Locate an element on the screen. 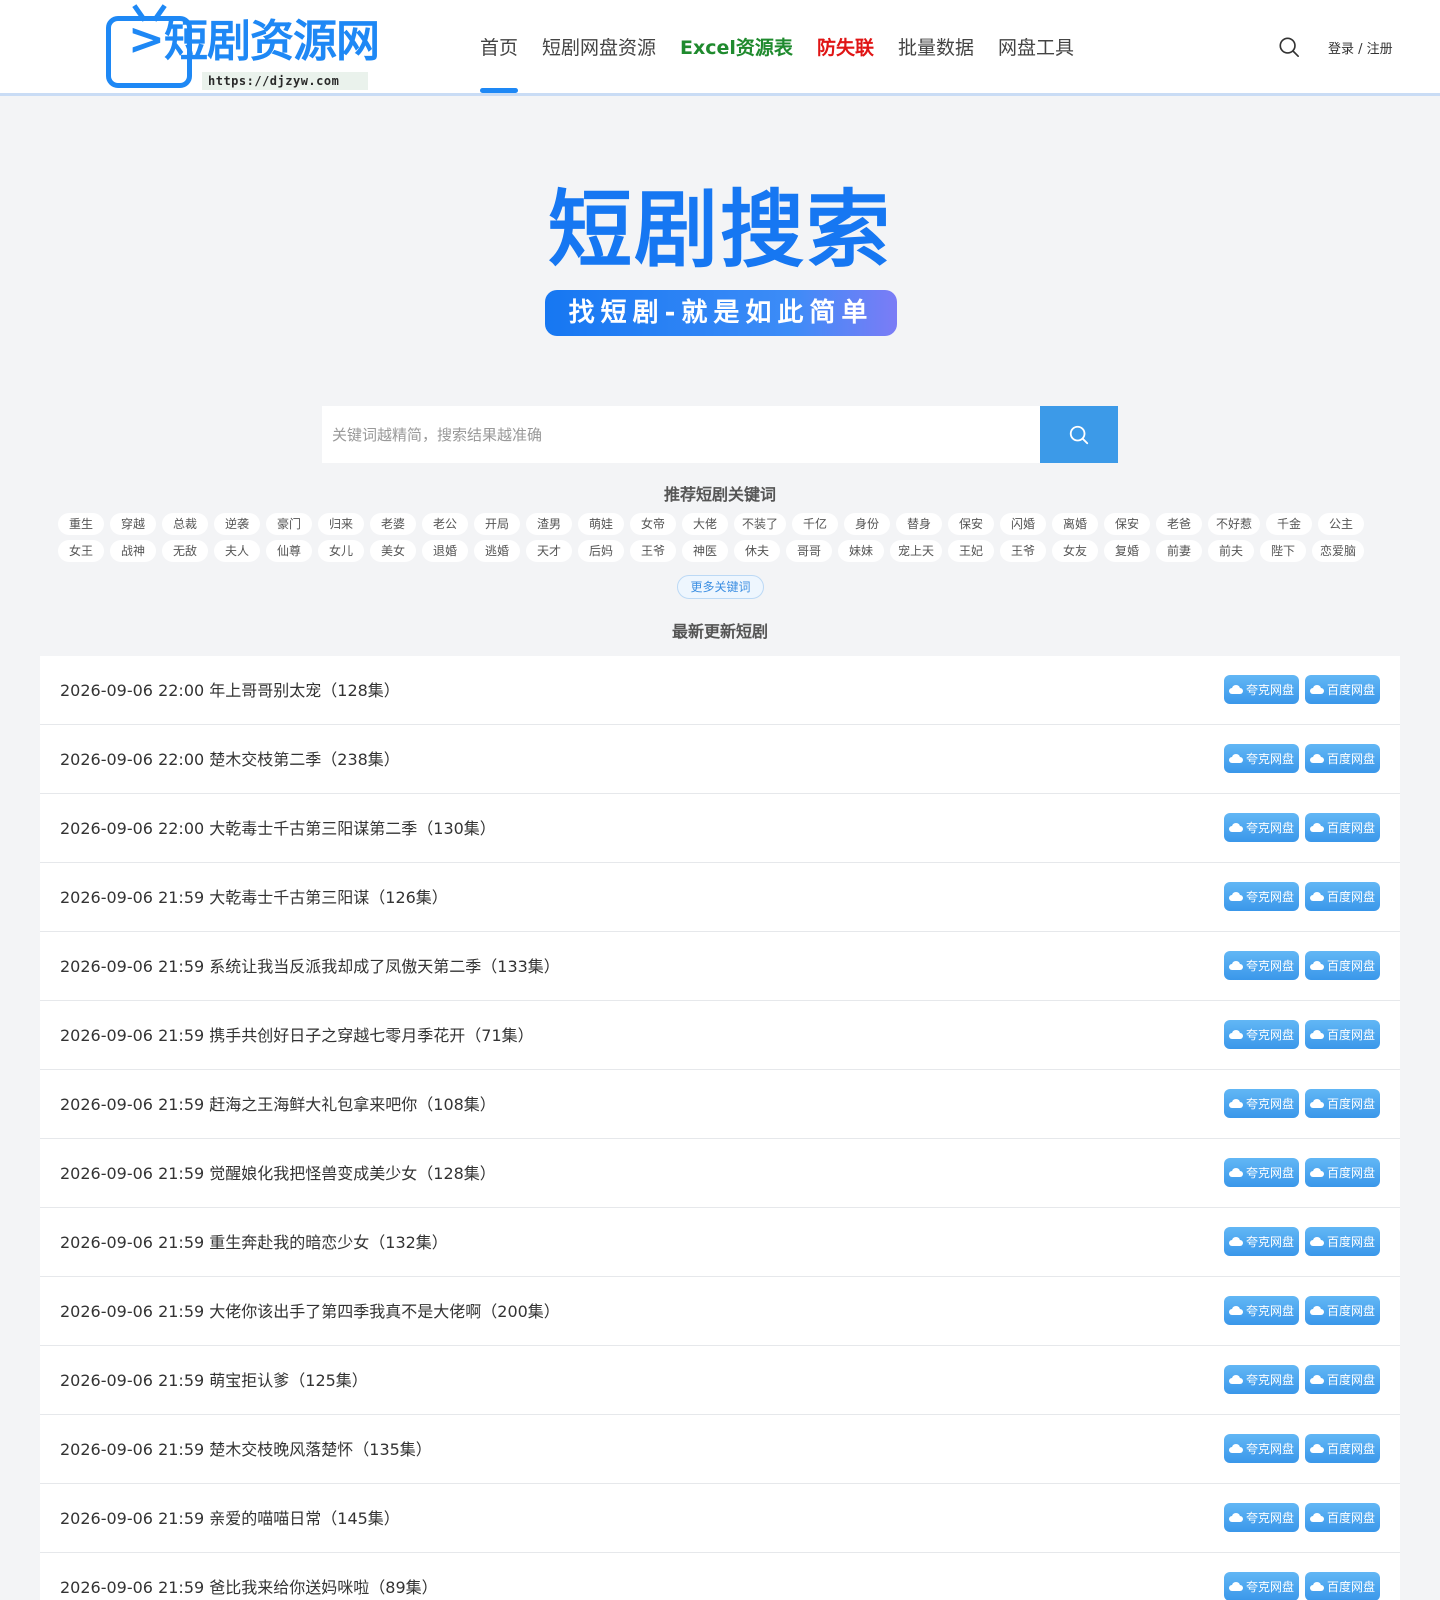 This screenshot has height=1600, width=1440. nav-item: Excel资源表 is located at coordinates (736, 48).